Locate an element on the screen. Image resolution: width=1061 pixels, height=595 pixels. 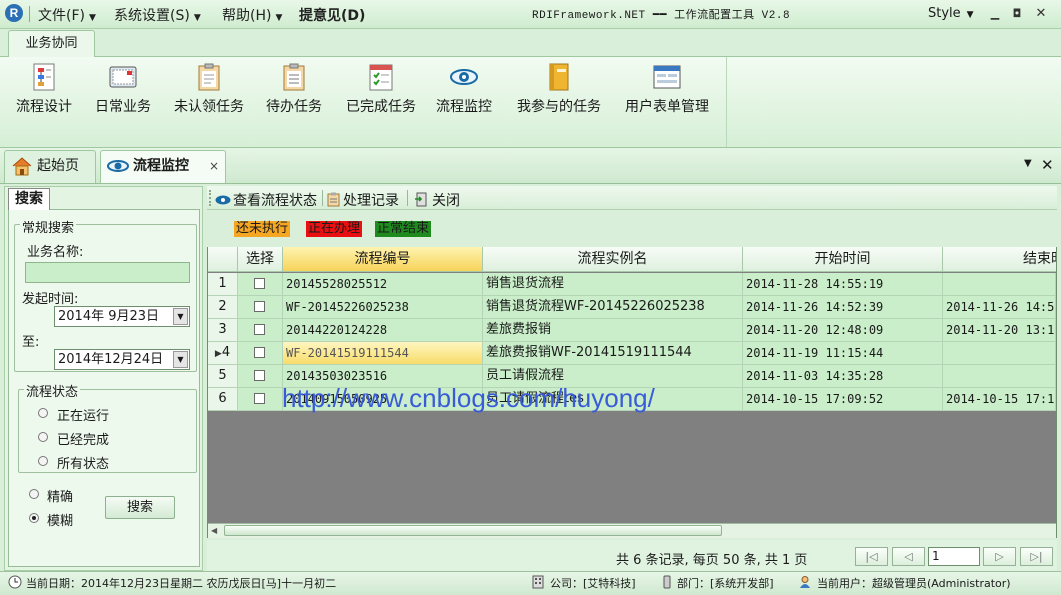
cell-start-time: 2014-11-19 11:15:44 is located at coordinates (843, 353).